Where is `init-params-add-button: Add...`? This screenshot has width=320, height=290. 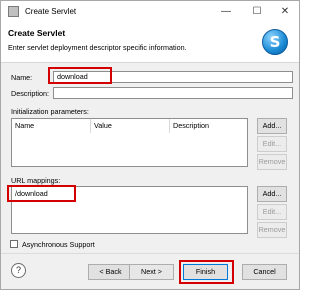
init-params-add-button: Add... is located at coordinates (272, 126).